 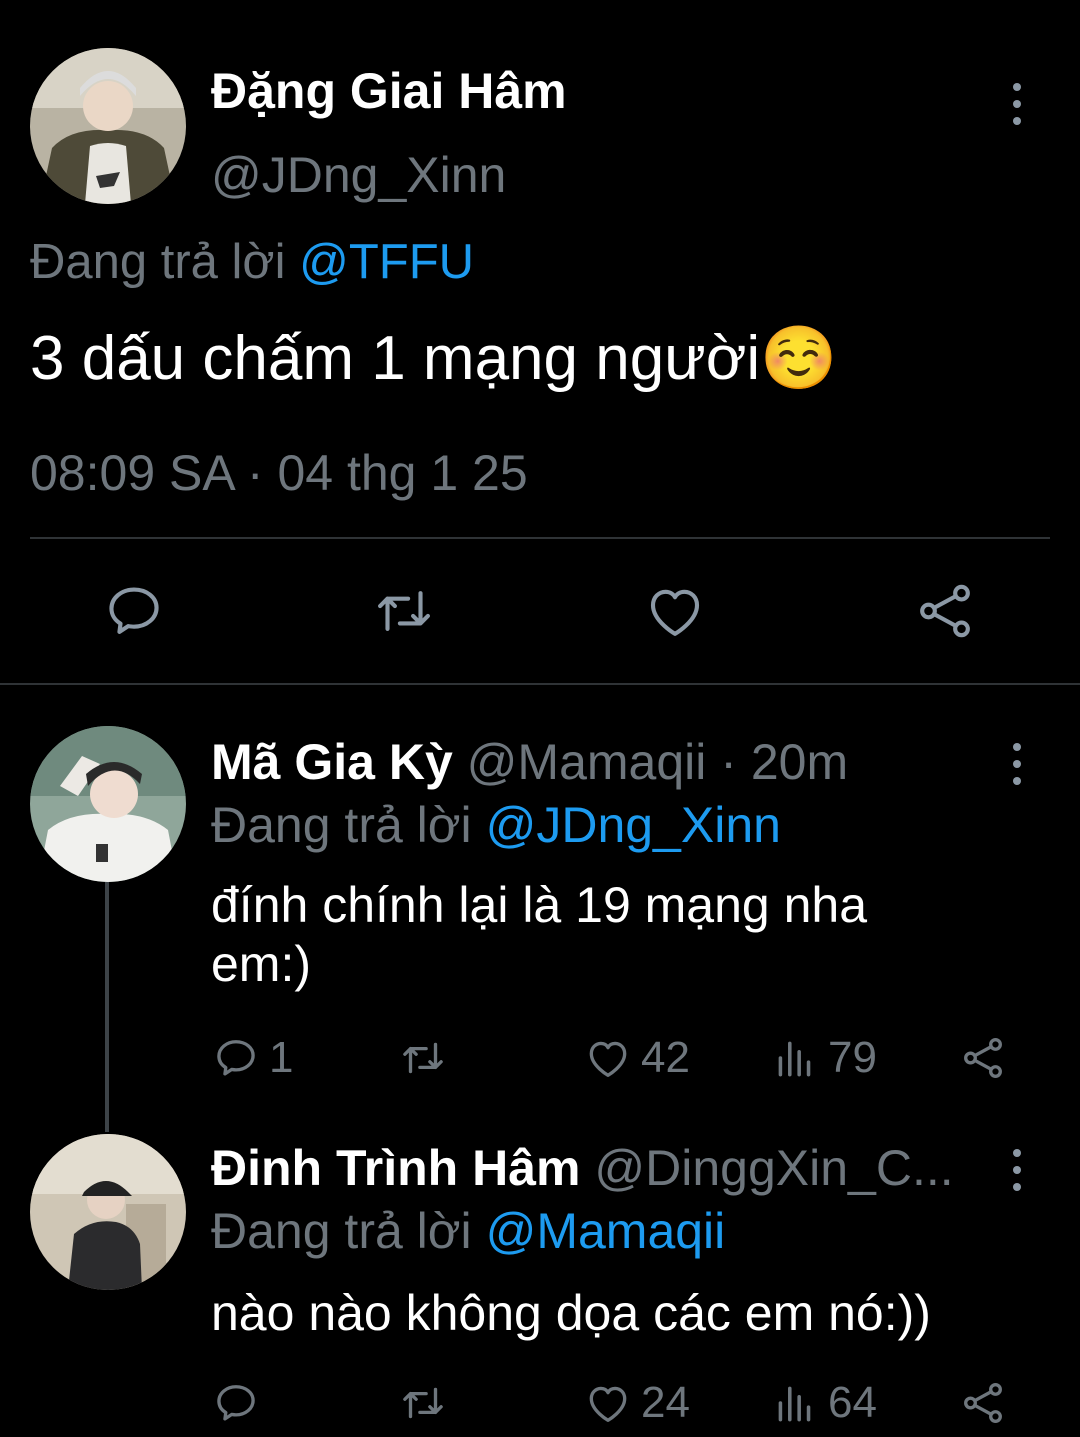 What do you see at coordinates (636, 1058) in the screenshot?
I see `like-button: 42` at bounding box center [636, 1058].